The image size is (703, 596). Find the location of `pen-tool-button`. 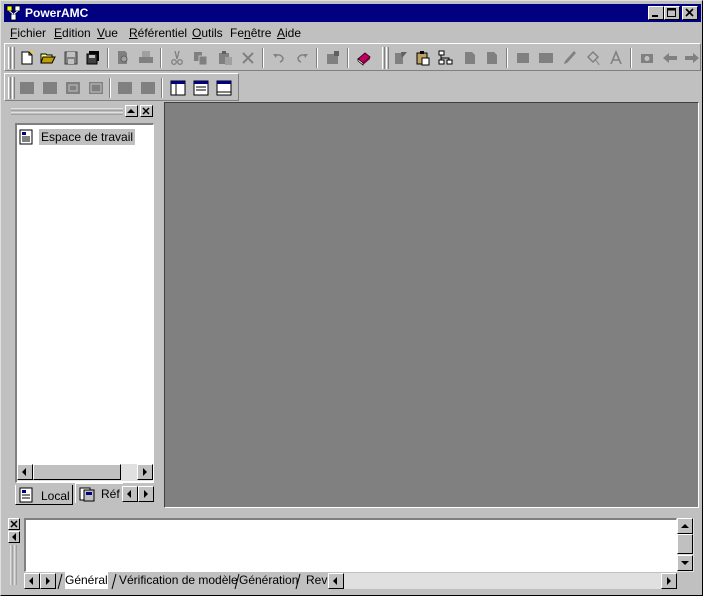

pen-tool-button is located at coordinates (570, 58).